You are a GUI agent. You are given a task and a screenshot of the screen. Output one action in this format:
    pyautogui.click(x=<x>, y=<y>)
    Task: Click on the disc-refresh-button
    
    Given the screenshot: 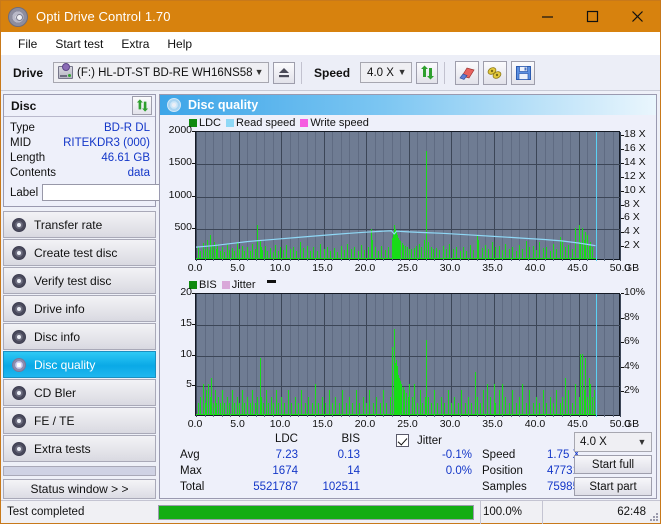 What is the action you would take?
    pyautogui.click(x=142, y=105)
    